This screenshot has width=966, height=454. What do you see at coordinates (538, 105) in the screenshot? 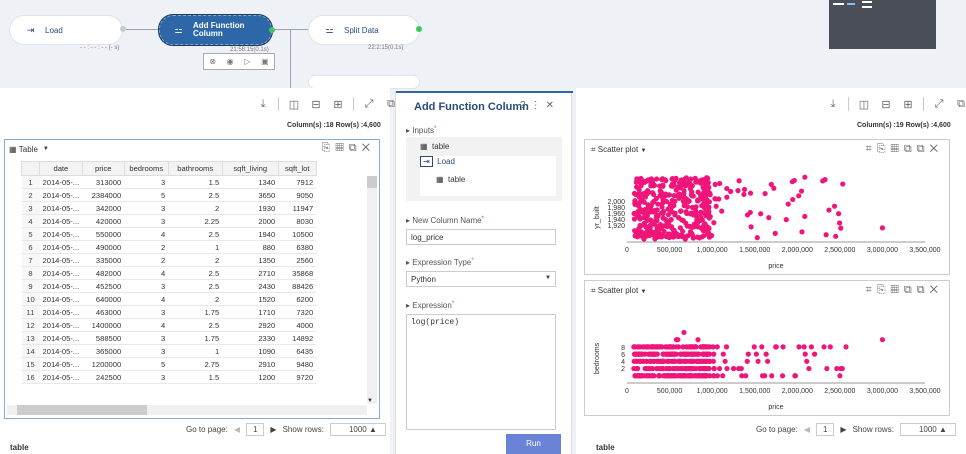
I see `more-icon: ⋮` at bounding box center [538, 105].